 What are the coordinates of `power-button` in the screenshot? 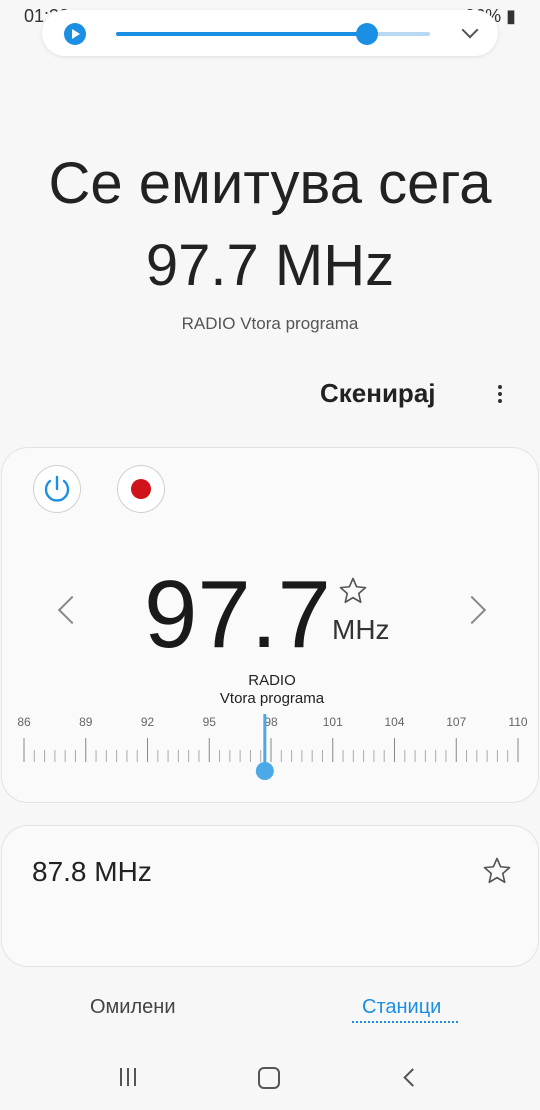 It's located at (57, 489).